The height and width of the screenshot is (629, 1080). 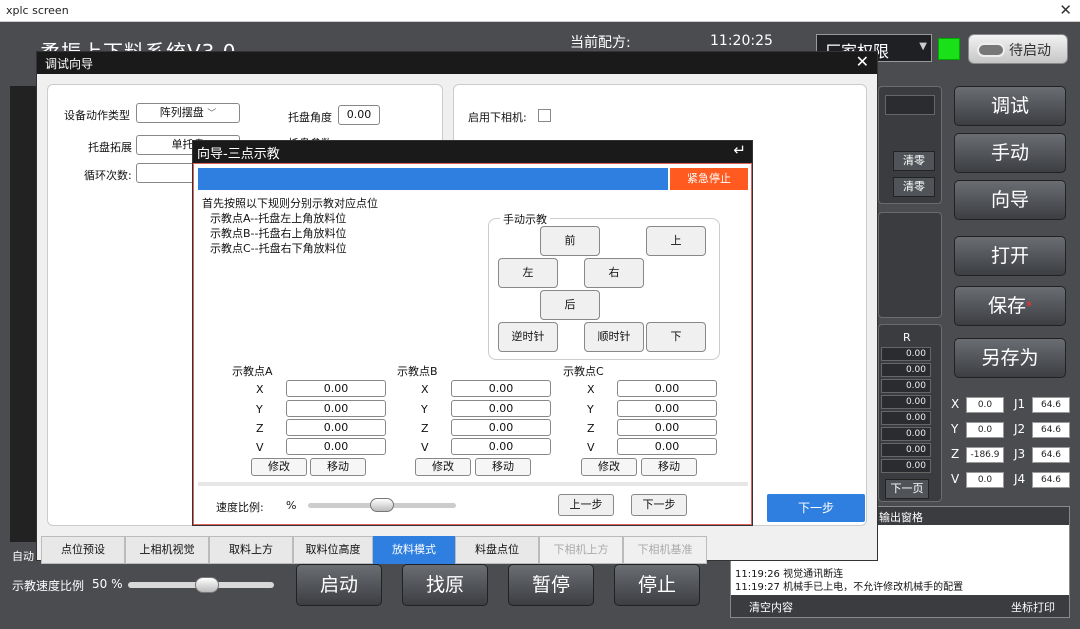 I want to click on joint-label: J2, so click(x=1020, y=429).